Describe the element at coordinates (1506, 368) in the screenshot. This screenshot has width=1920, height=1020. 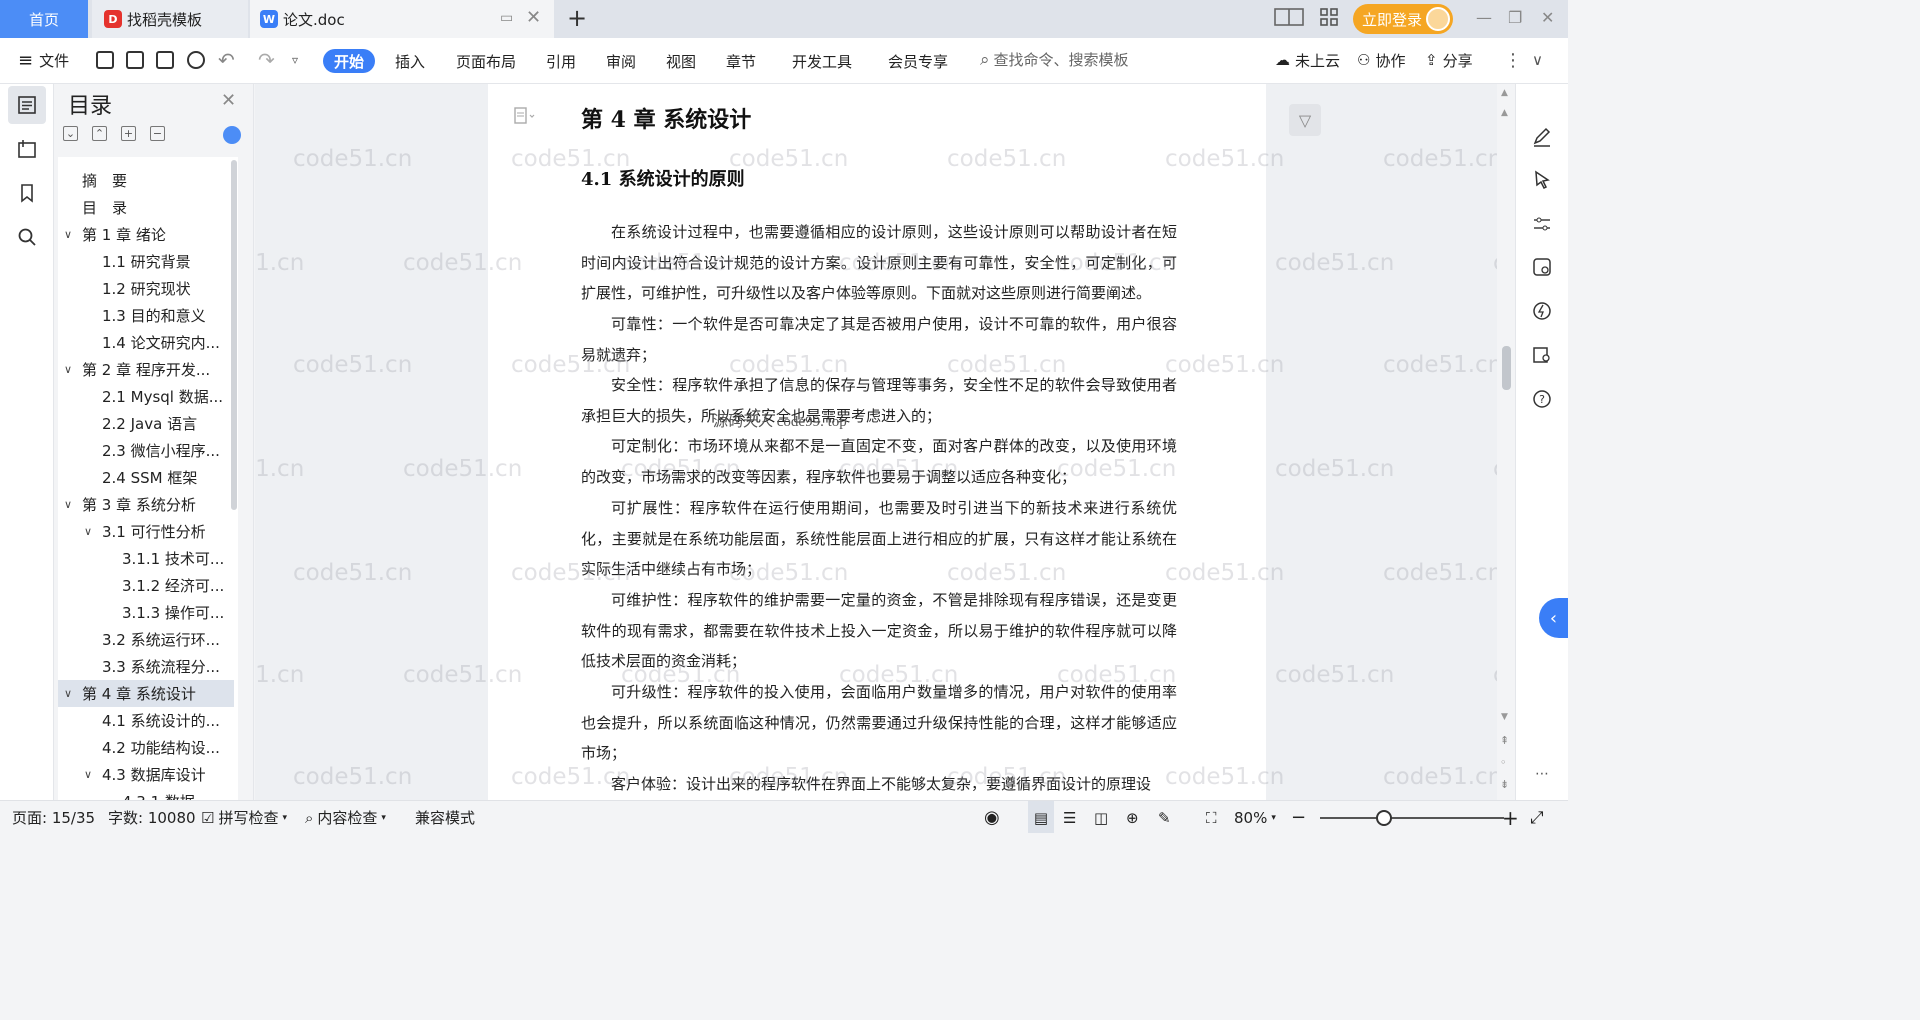
I see `scrollbar-thumb` at that location.